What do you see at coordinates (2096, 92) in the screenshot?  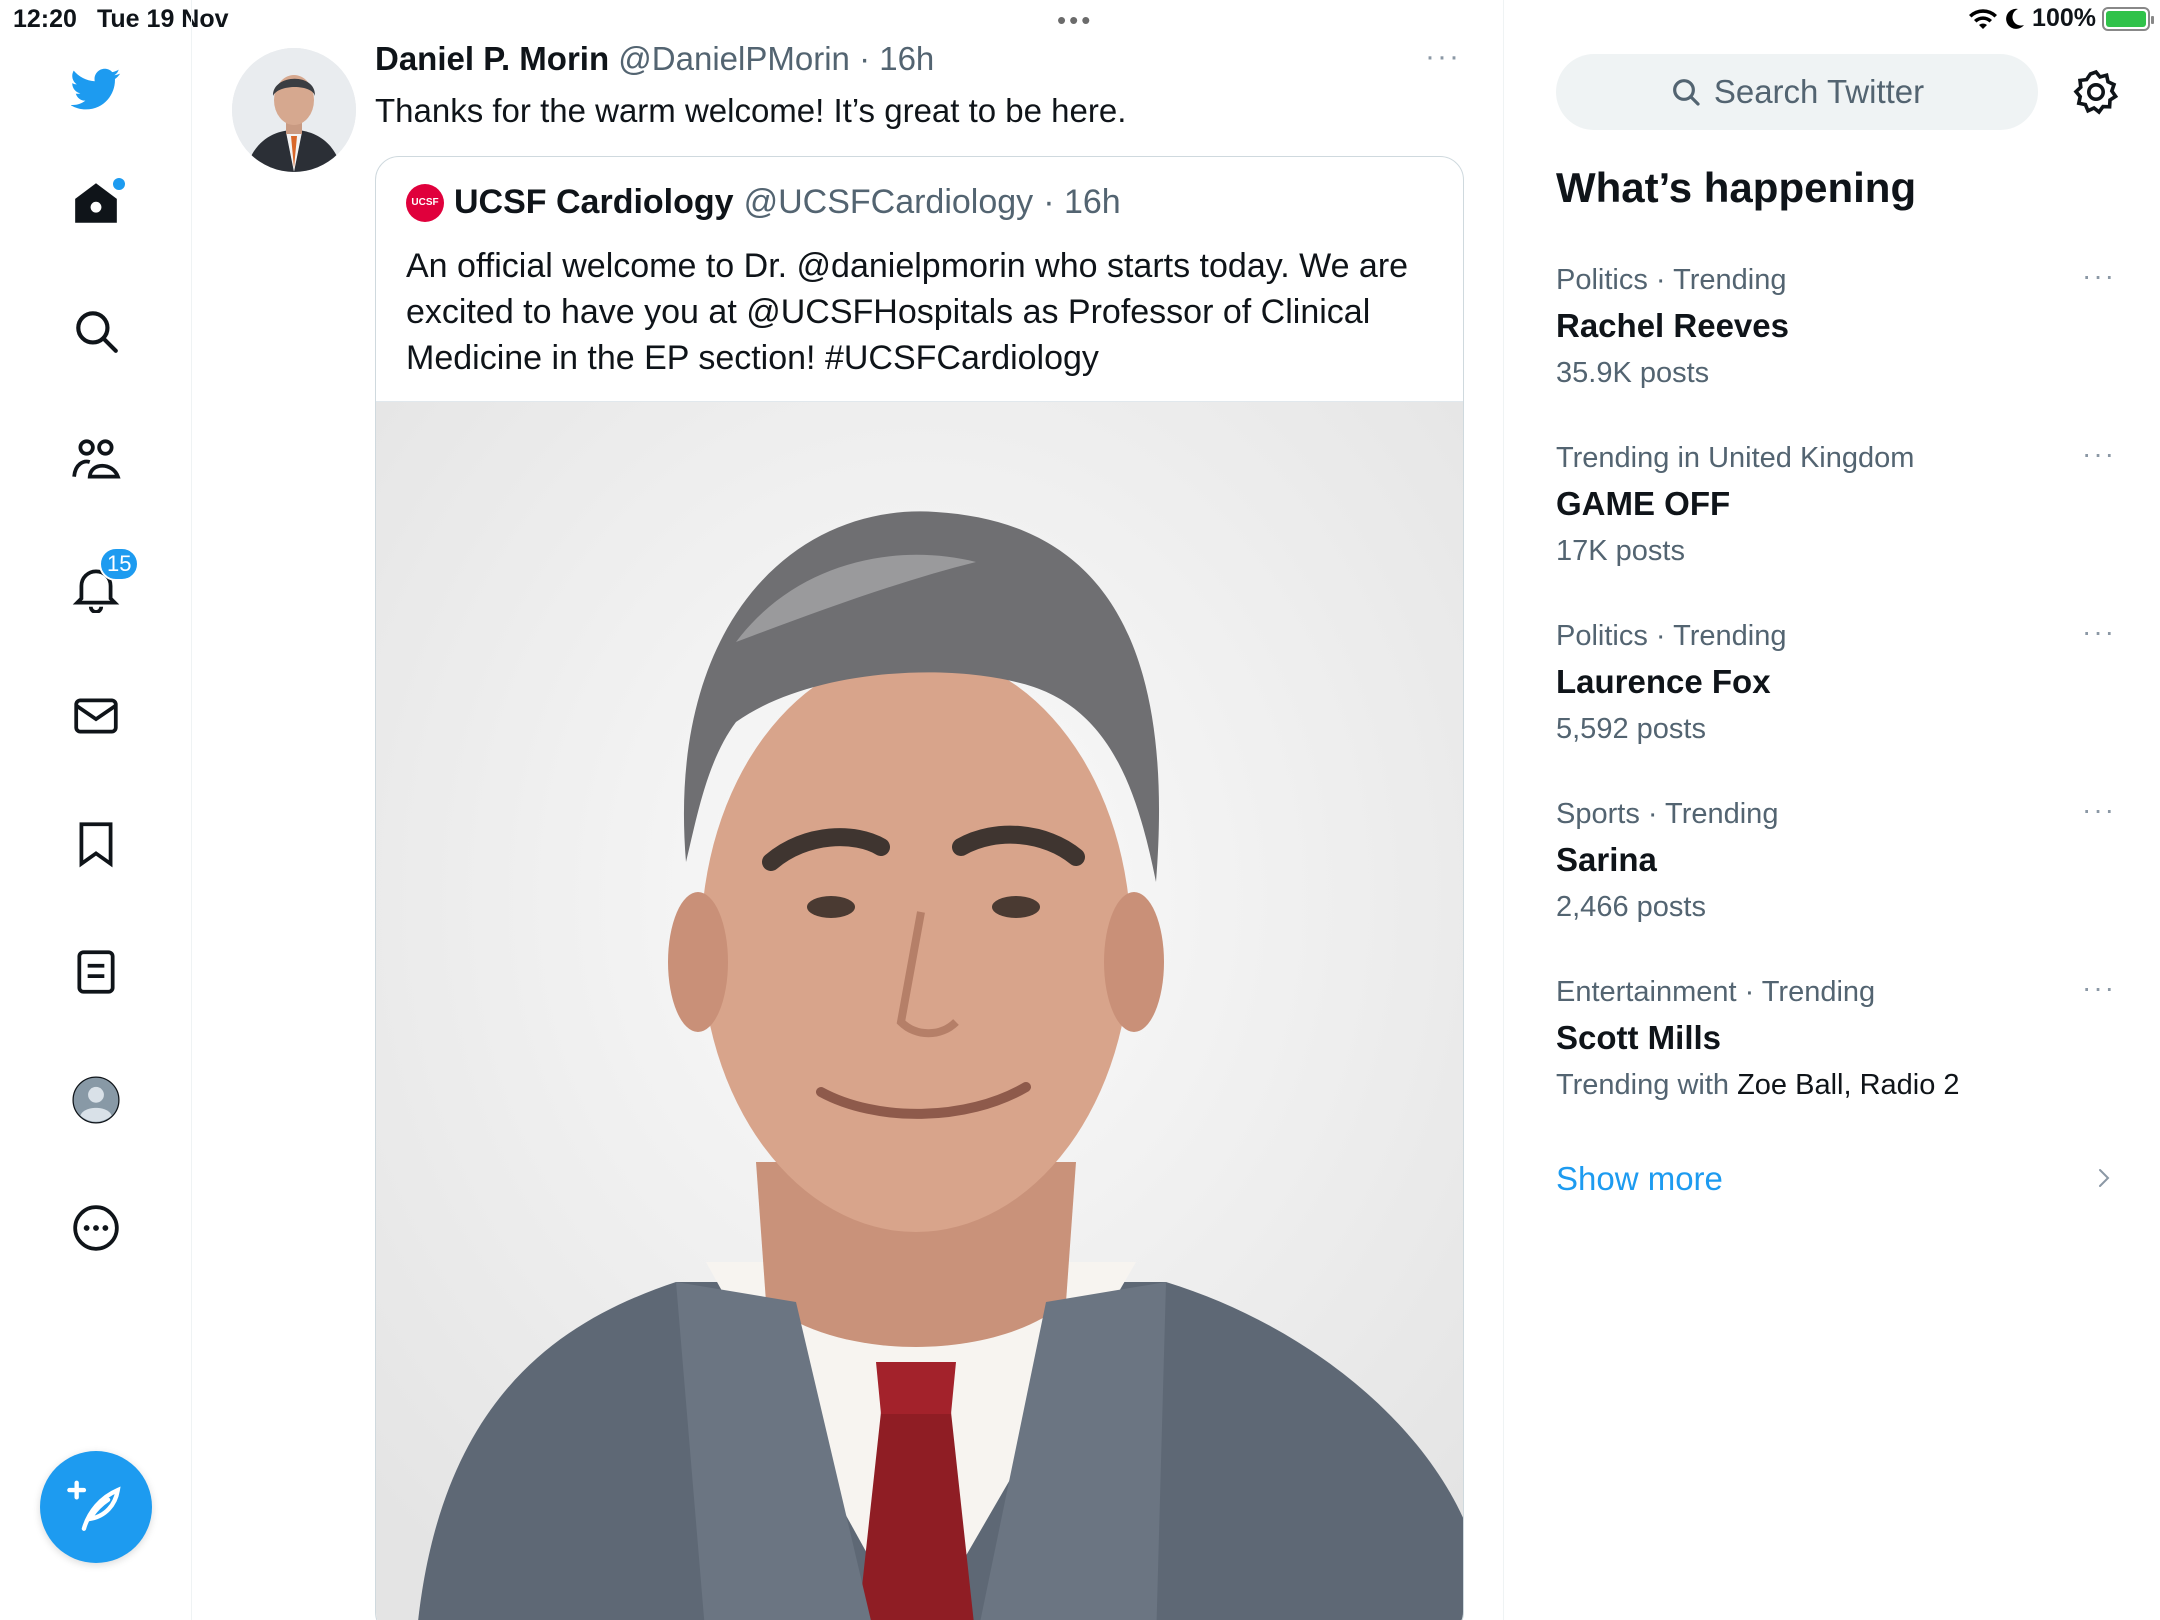 I see `gear-icon` at bounding box center [2096, 92].